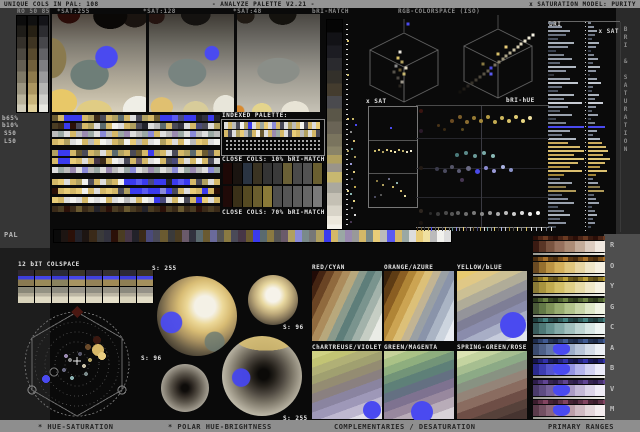 The image size is (640, 432). What do you see at coordinates (273, 212) in the screenshot?
I see `close-cols-70-label: CLOSE COLS: 70% bRI-MATCH` at bounding box center [273, 212].